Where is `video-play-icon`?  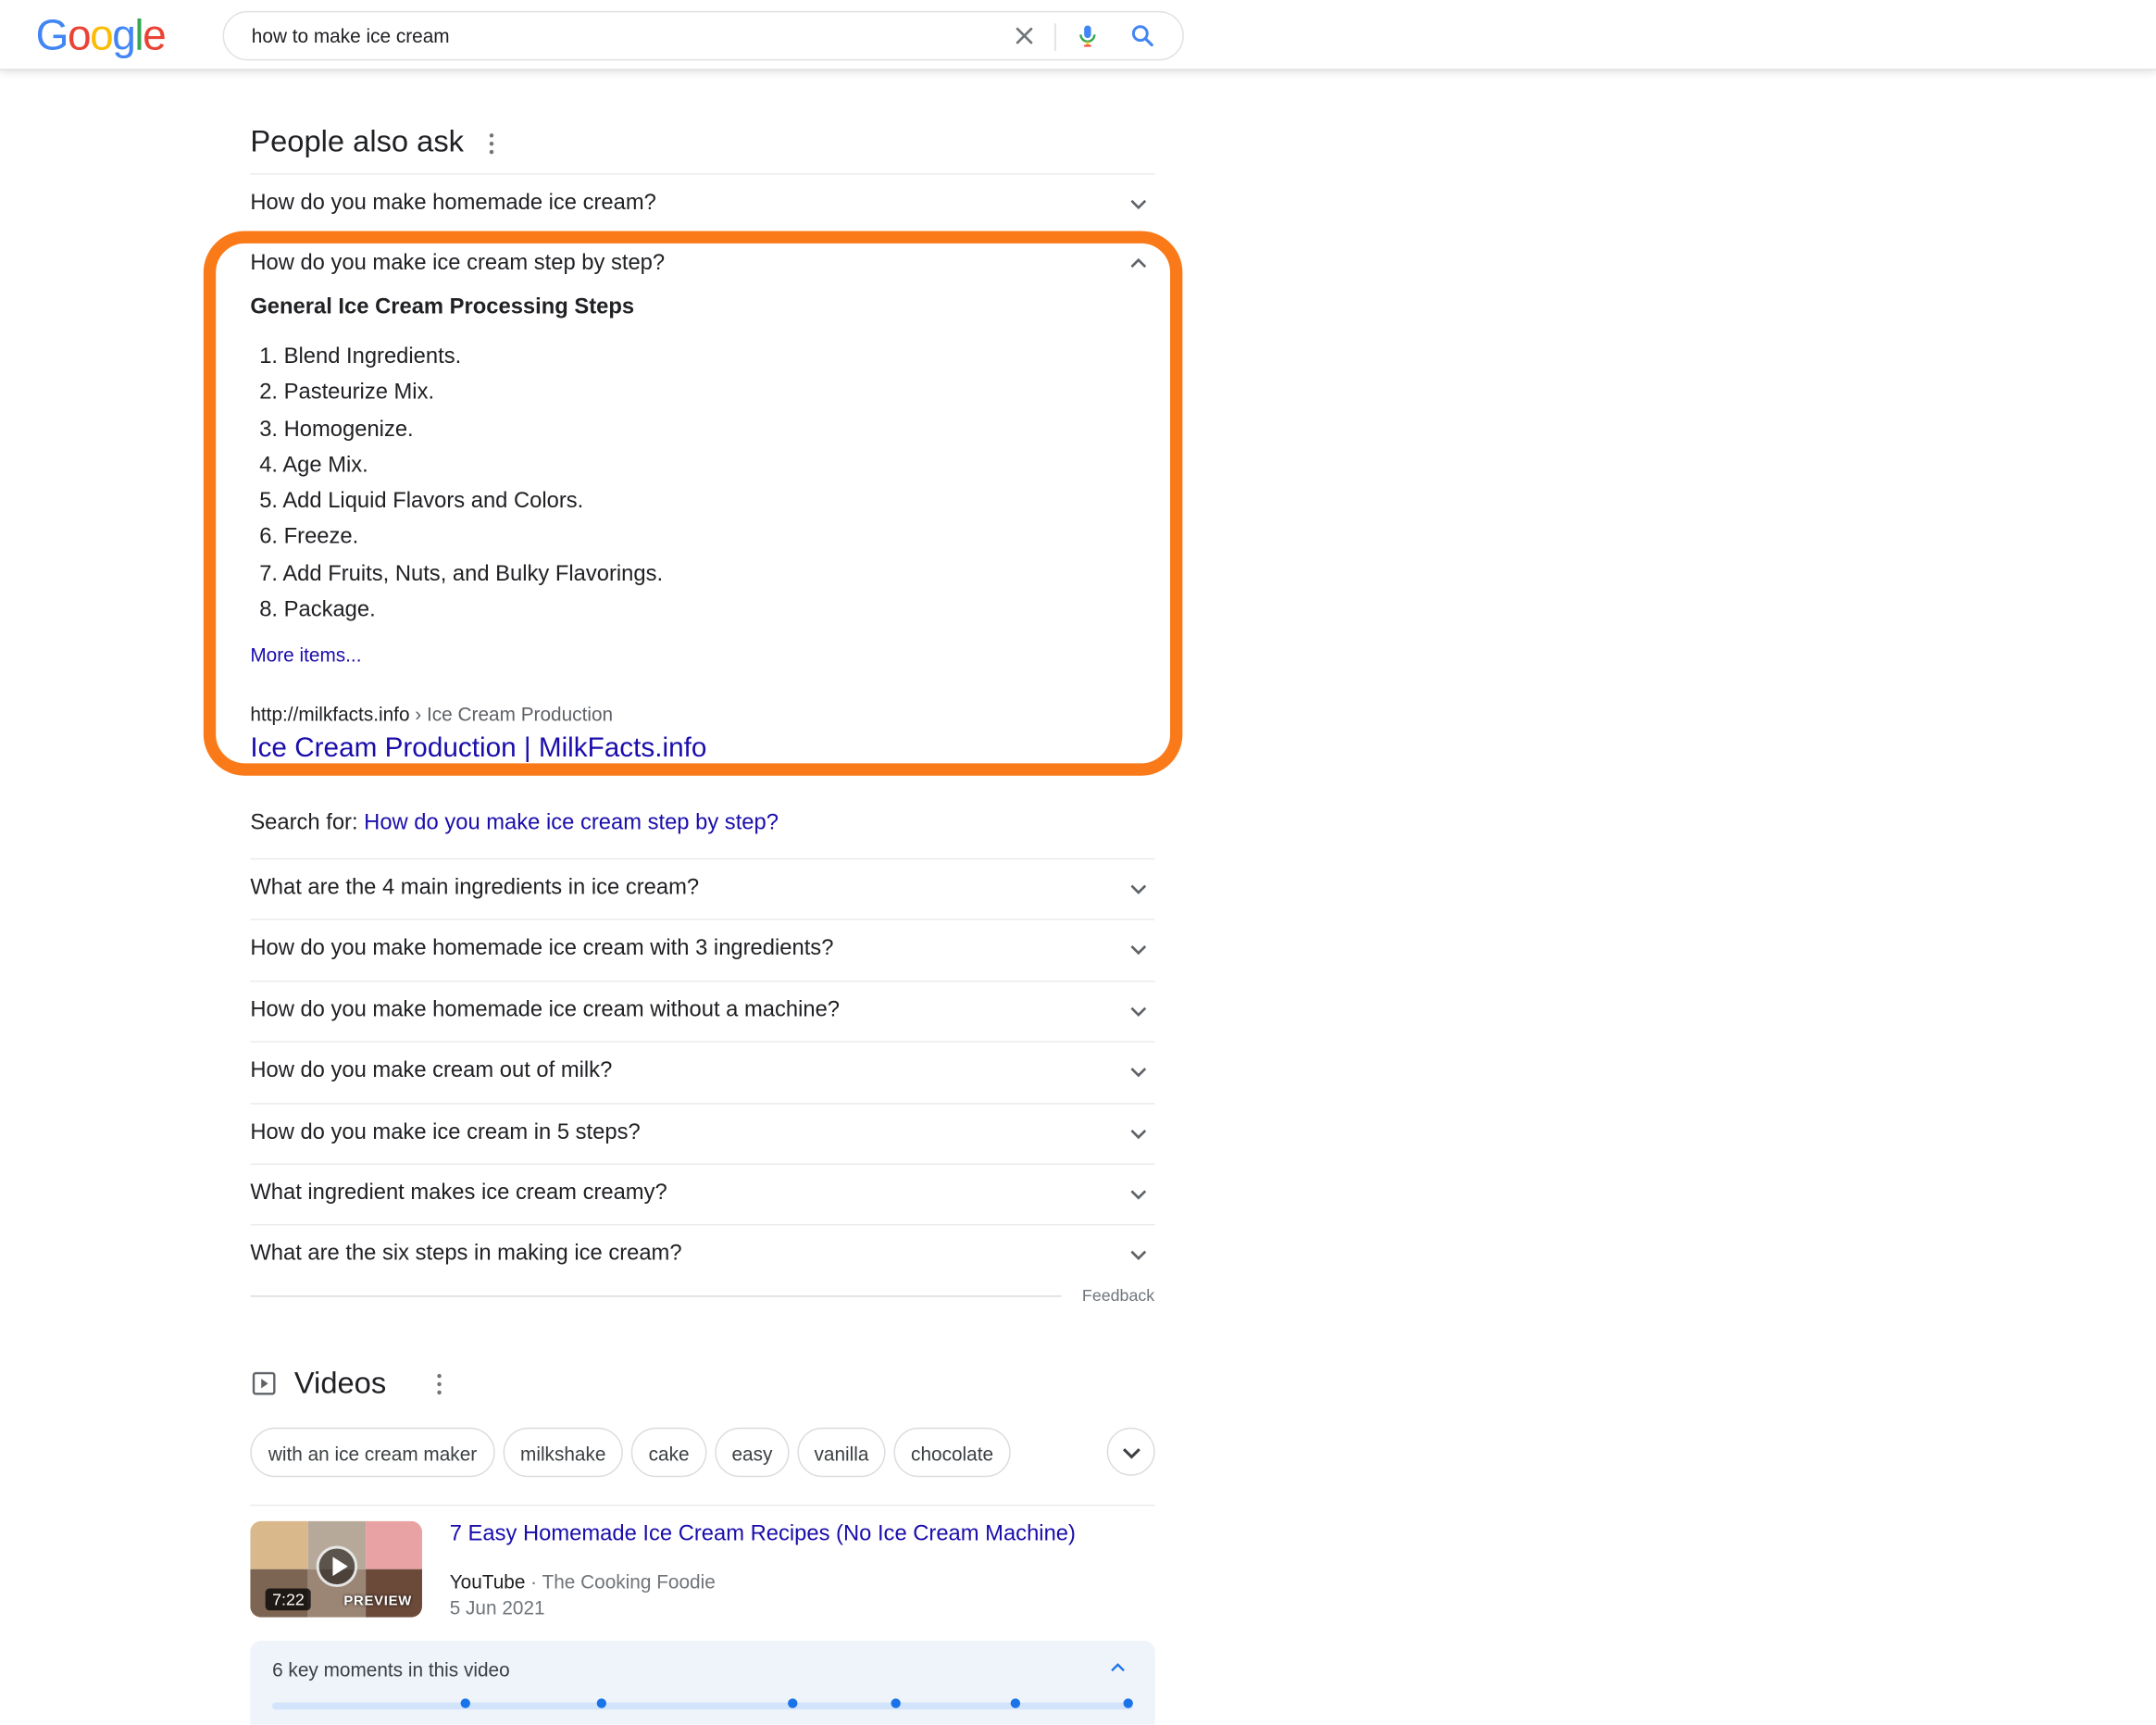 video-play-icon is located at coordinates (264, 1383).